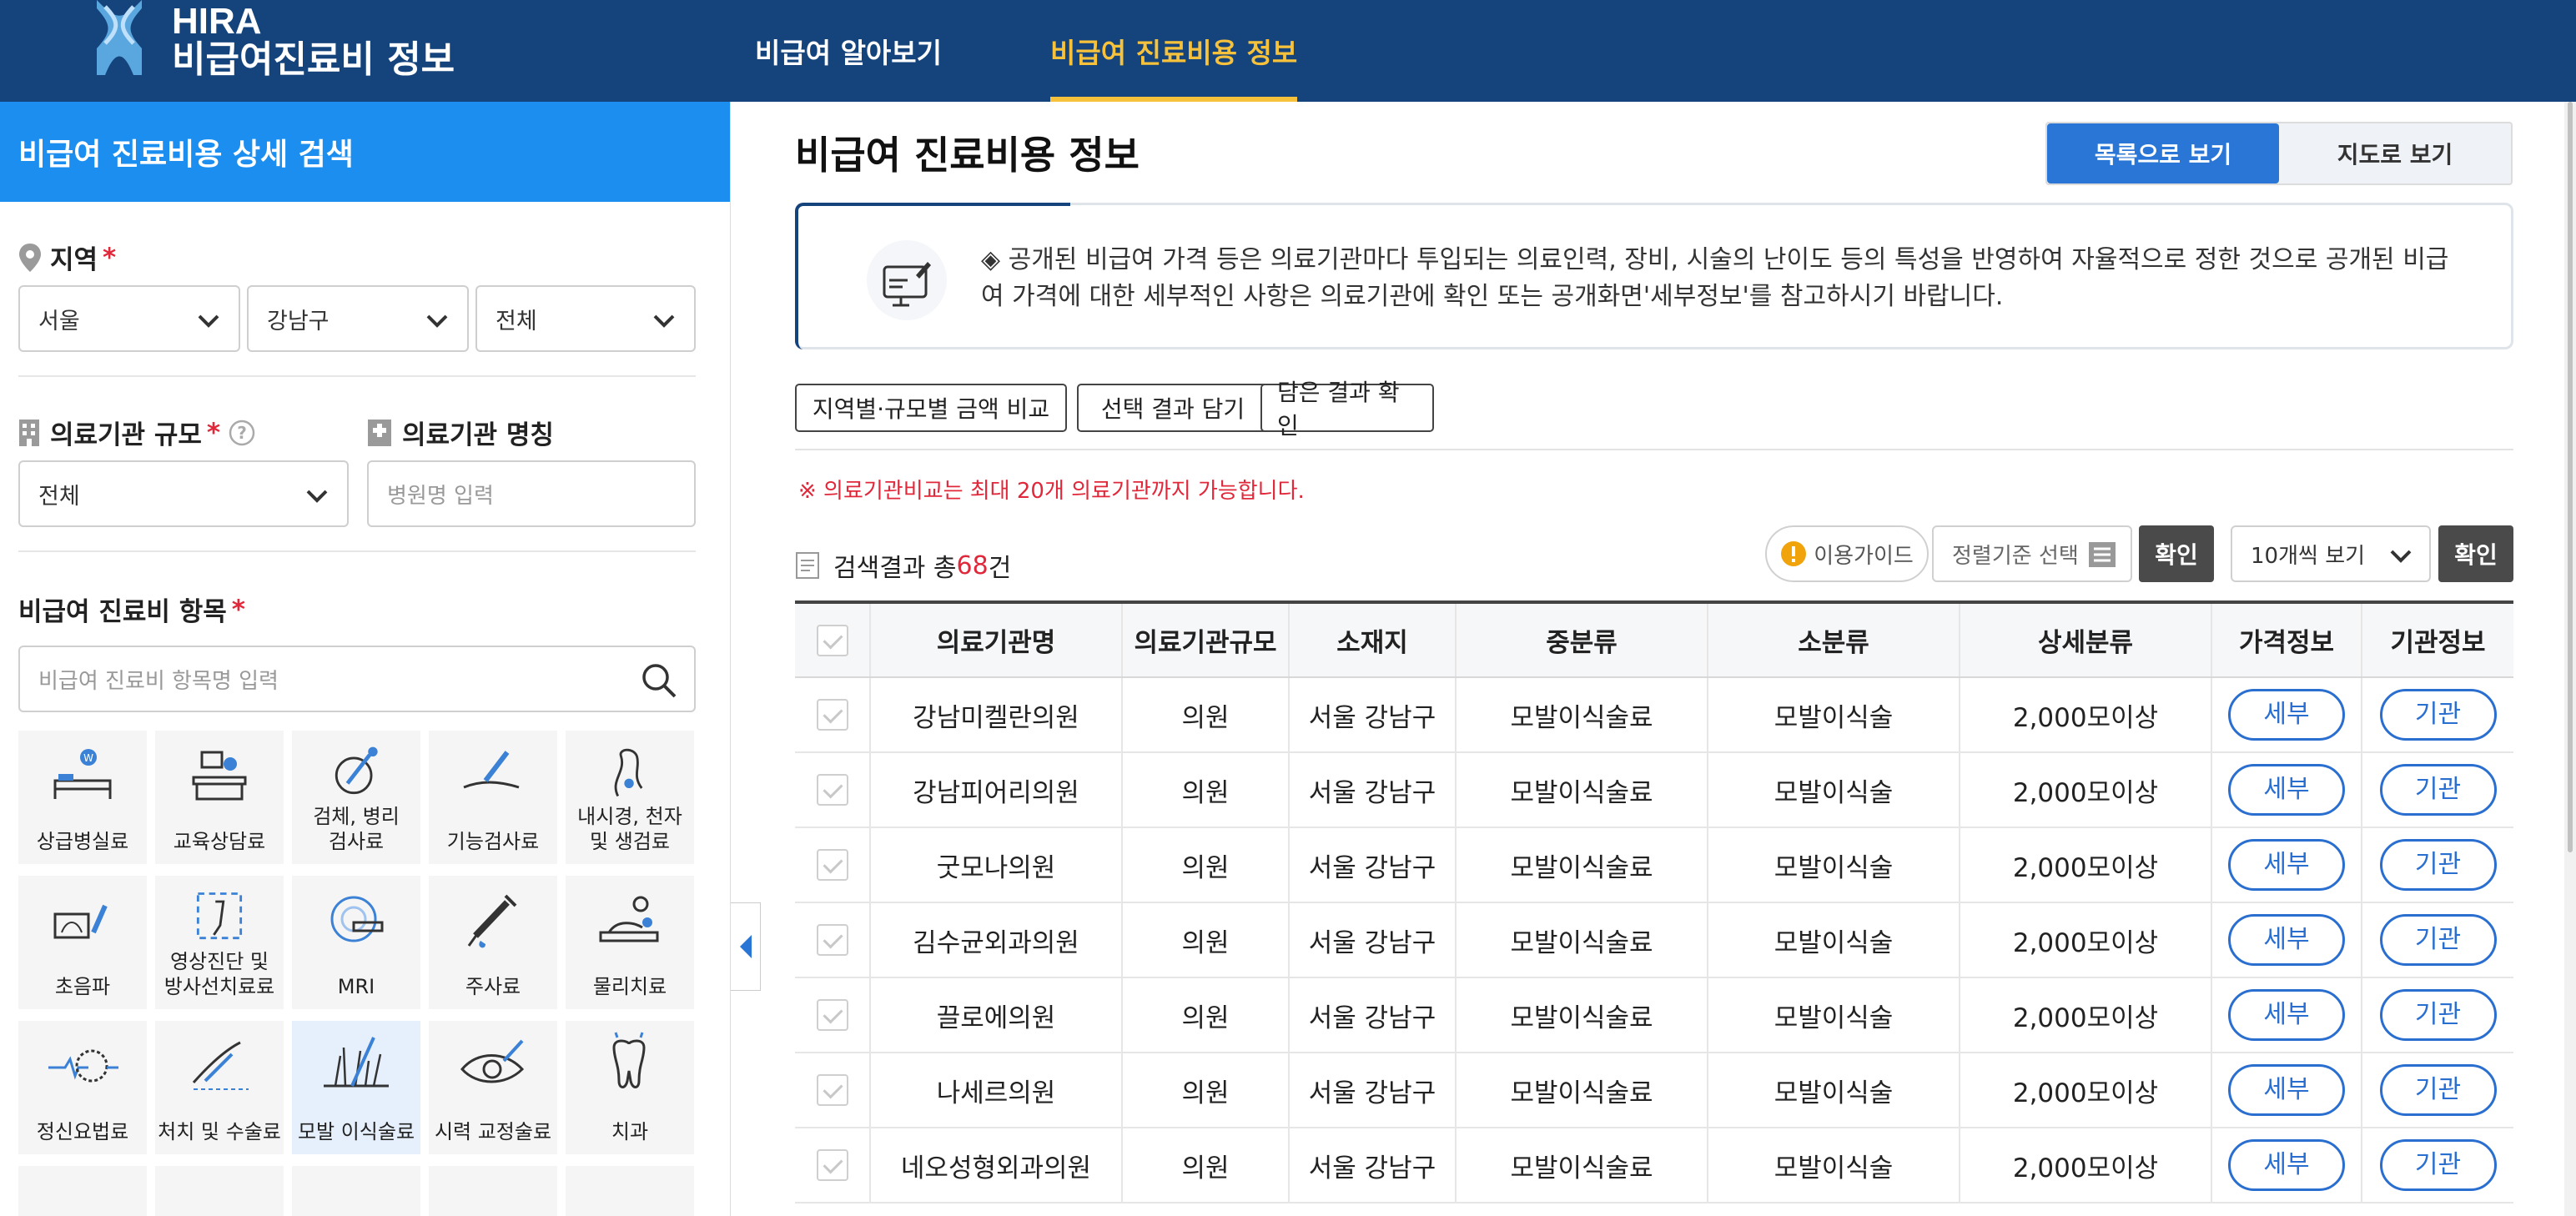 The image size is (2576, 1216). Describe the element at coordinates (183, 494) in the screenshot. I see `scale-select: 전체` at that location.